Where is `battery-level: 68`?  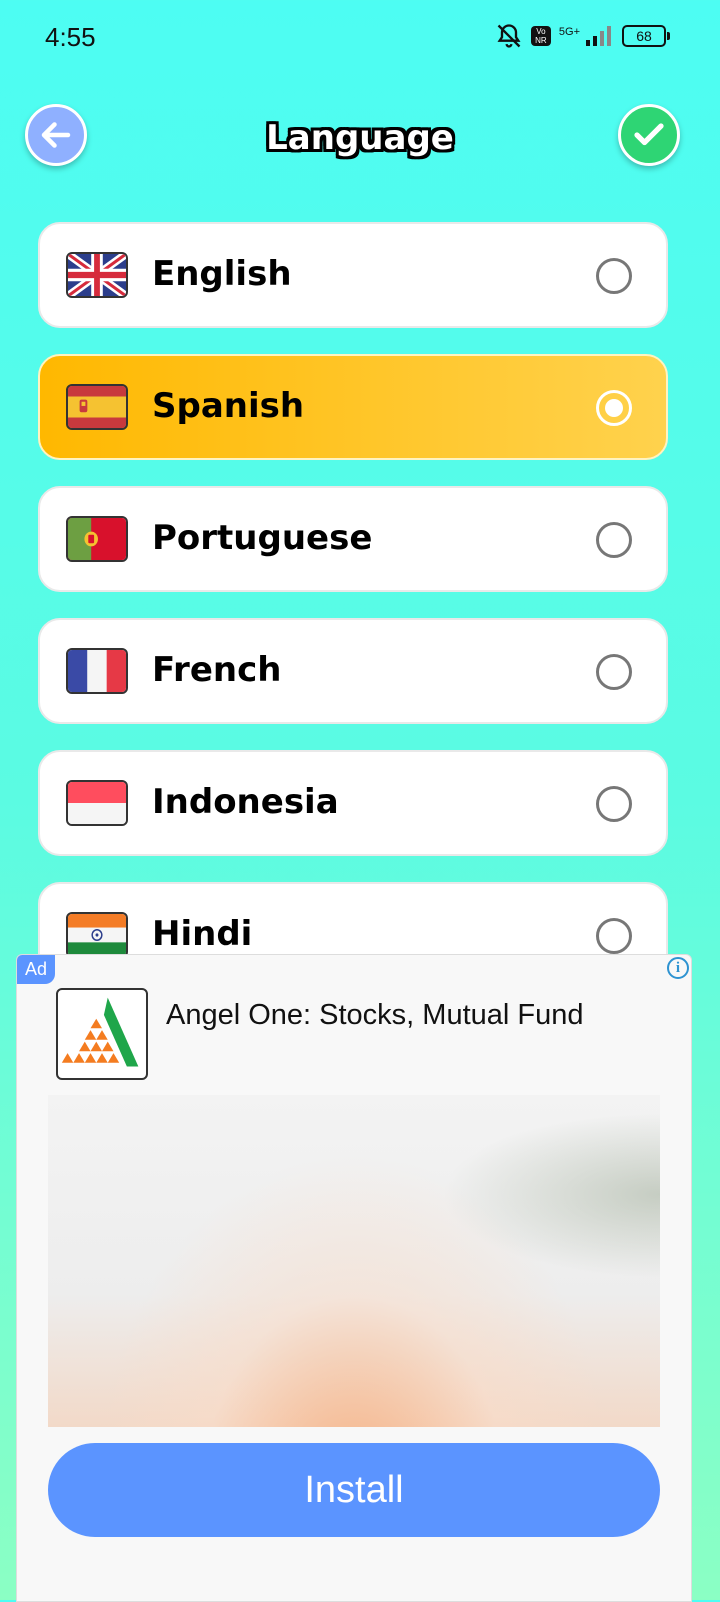 battery-level: 68 is located at coordinates (644, 36).